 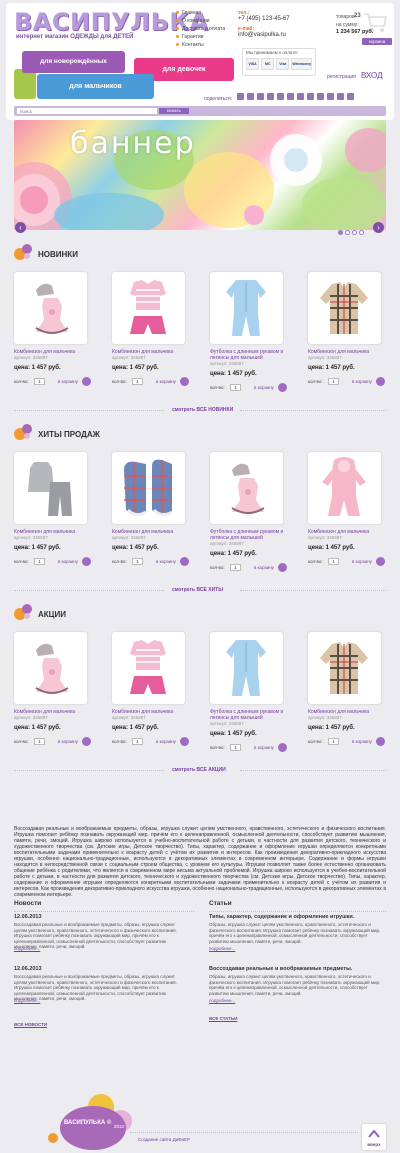 I want to click on all-news-link: ВСЕ НОВОСТИ, so click(x=30, y=1024).